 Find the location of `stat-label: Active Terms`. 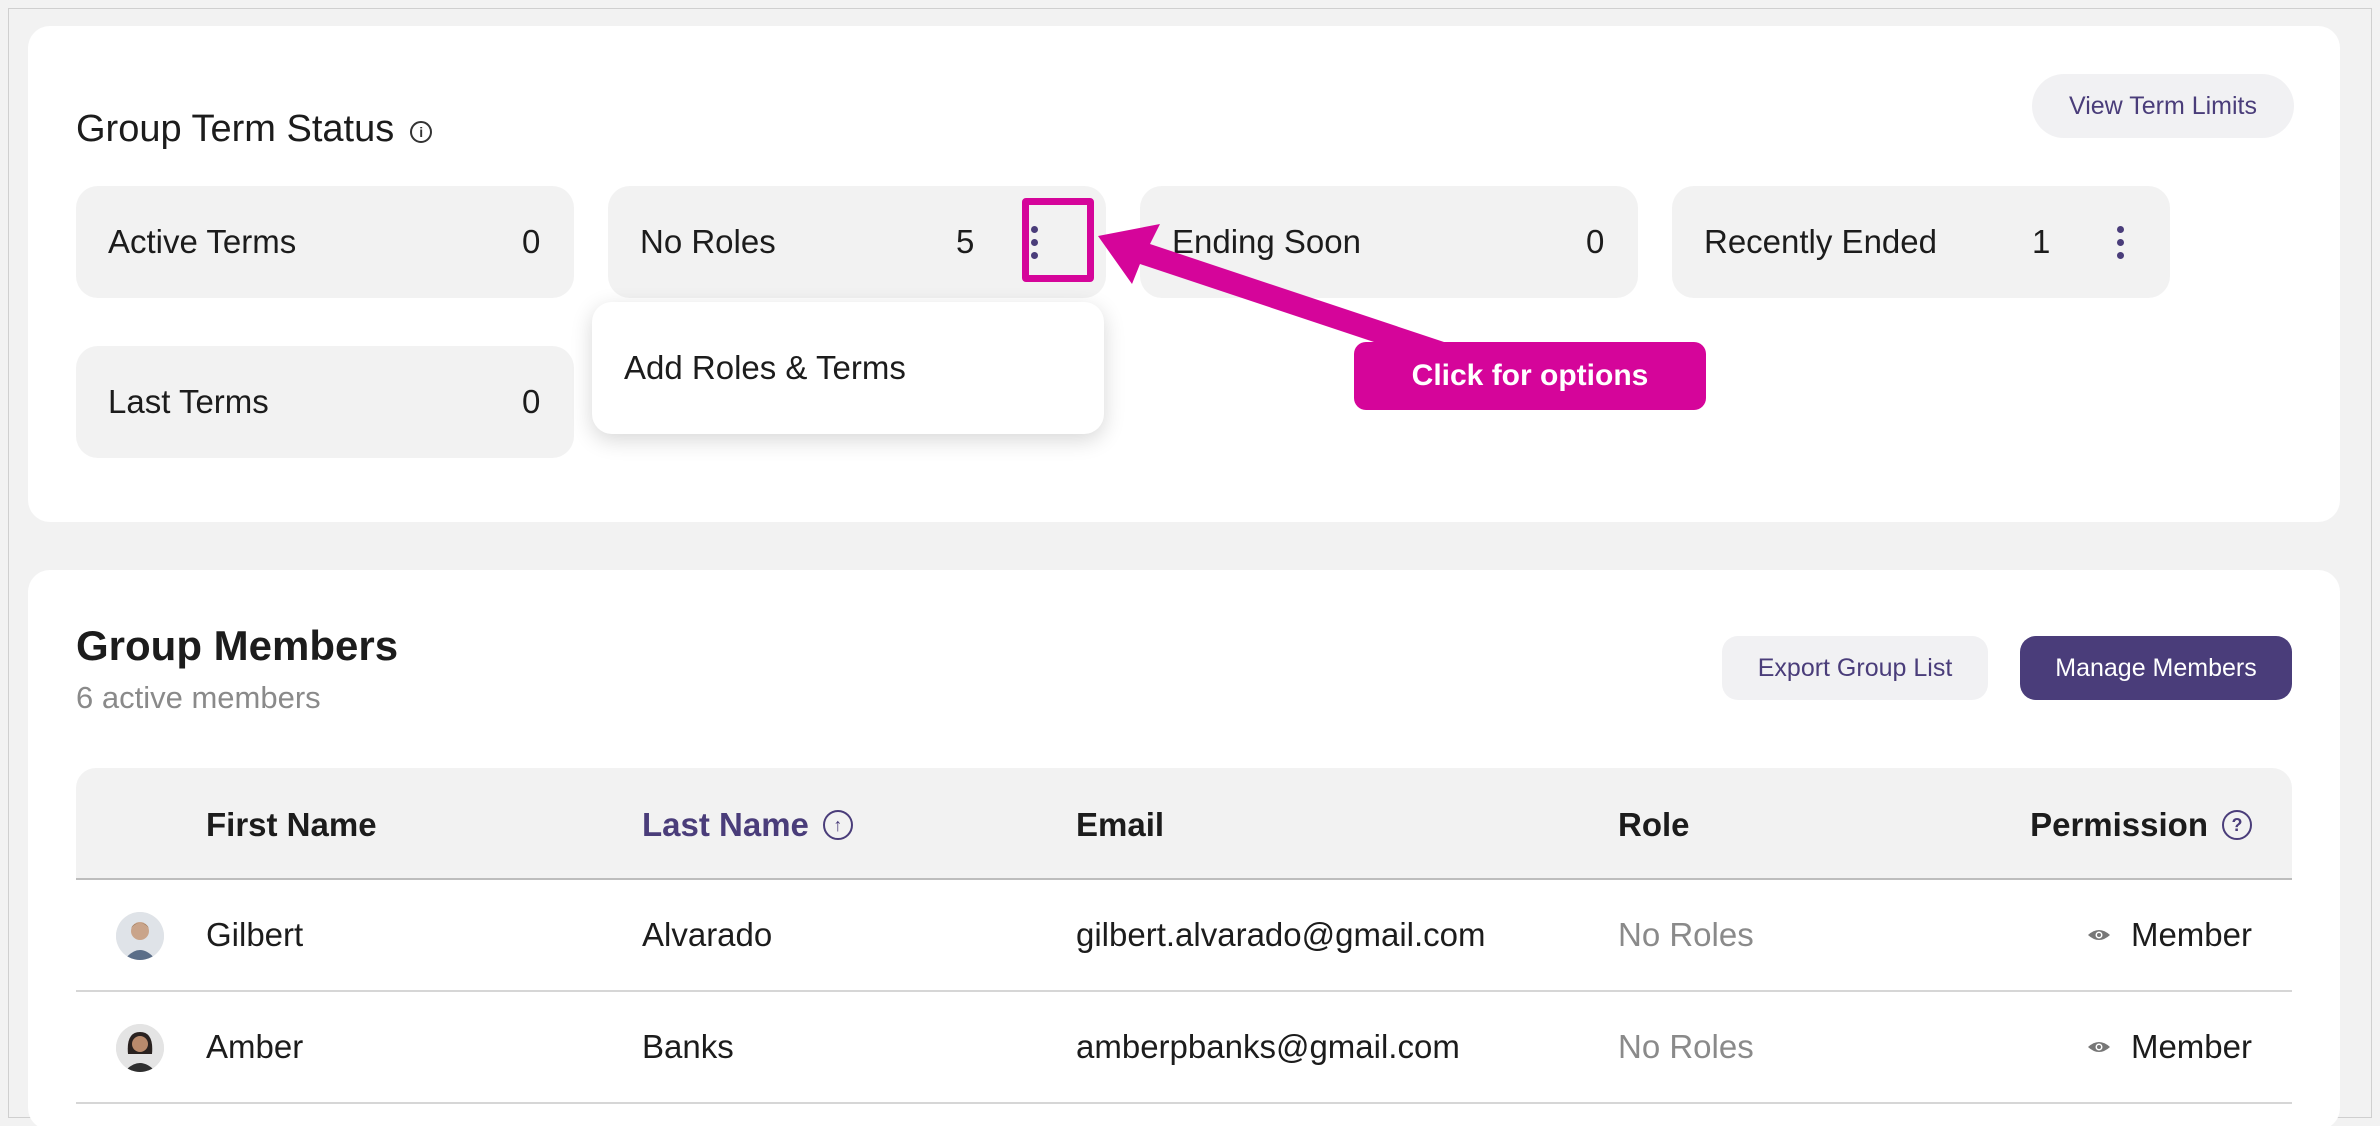

stat-label: Active Terms is located at coordinates (202, 241).